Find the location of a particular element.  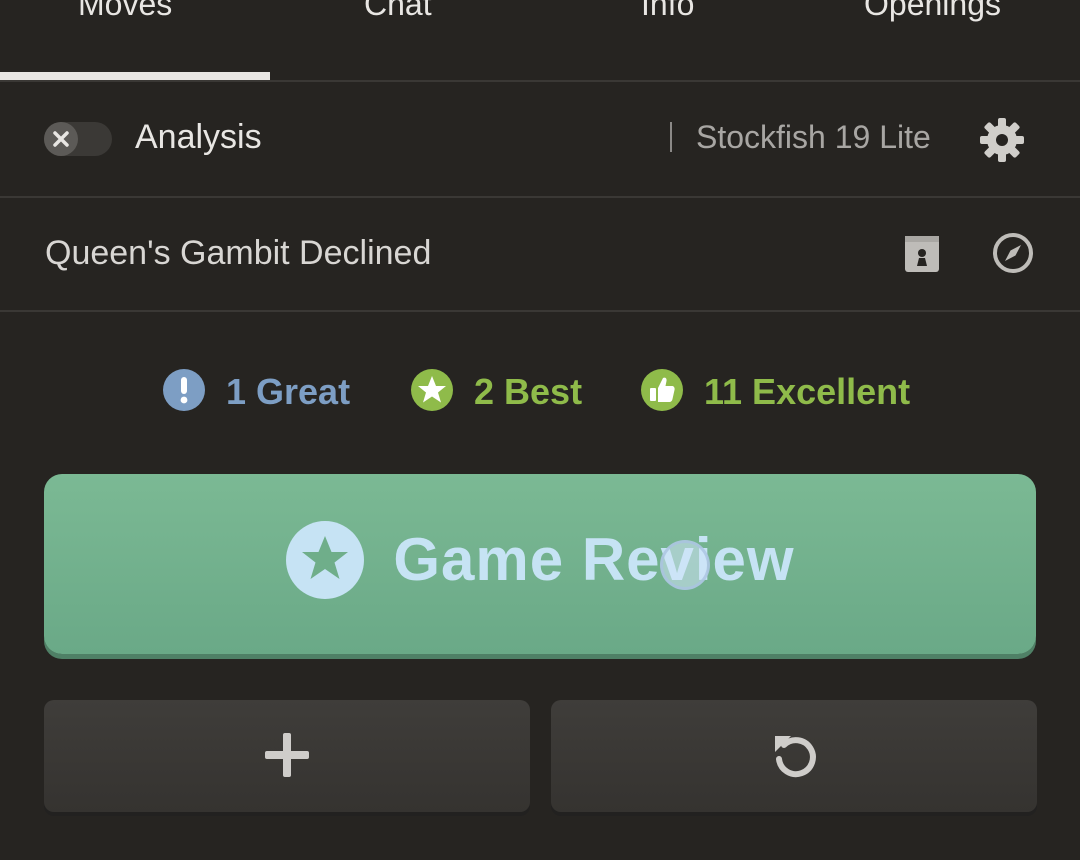

touch-indicator is located at coordinates (685, 565).